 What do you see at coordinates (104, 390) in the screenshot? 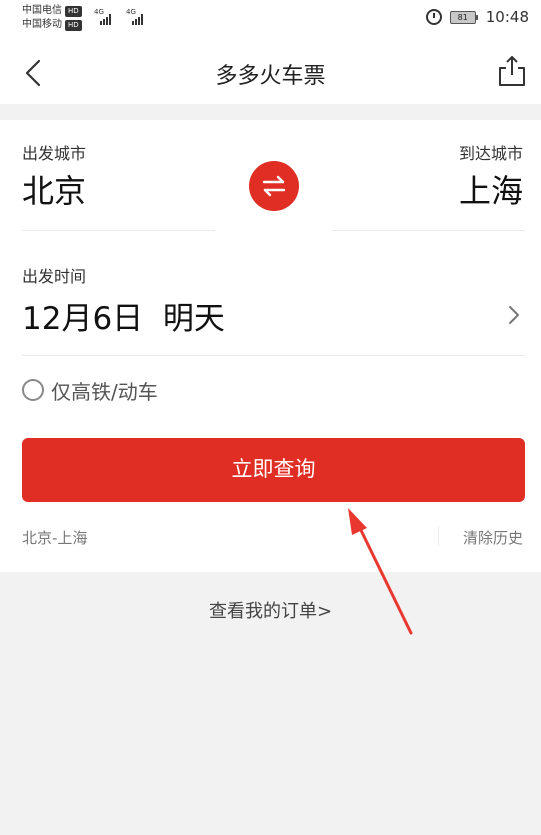
I see `high-speed-only-label: 仅高铁/动车` at bounding box center [104, 390].